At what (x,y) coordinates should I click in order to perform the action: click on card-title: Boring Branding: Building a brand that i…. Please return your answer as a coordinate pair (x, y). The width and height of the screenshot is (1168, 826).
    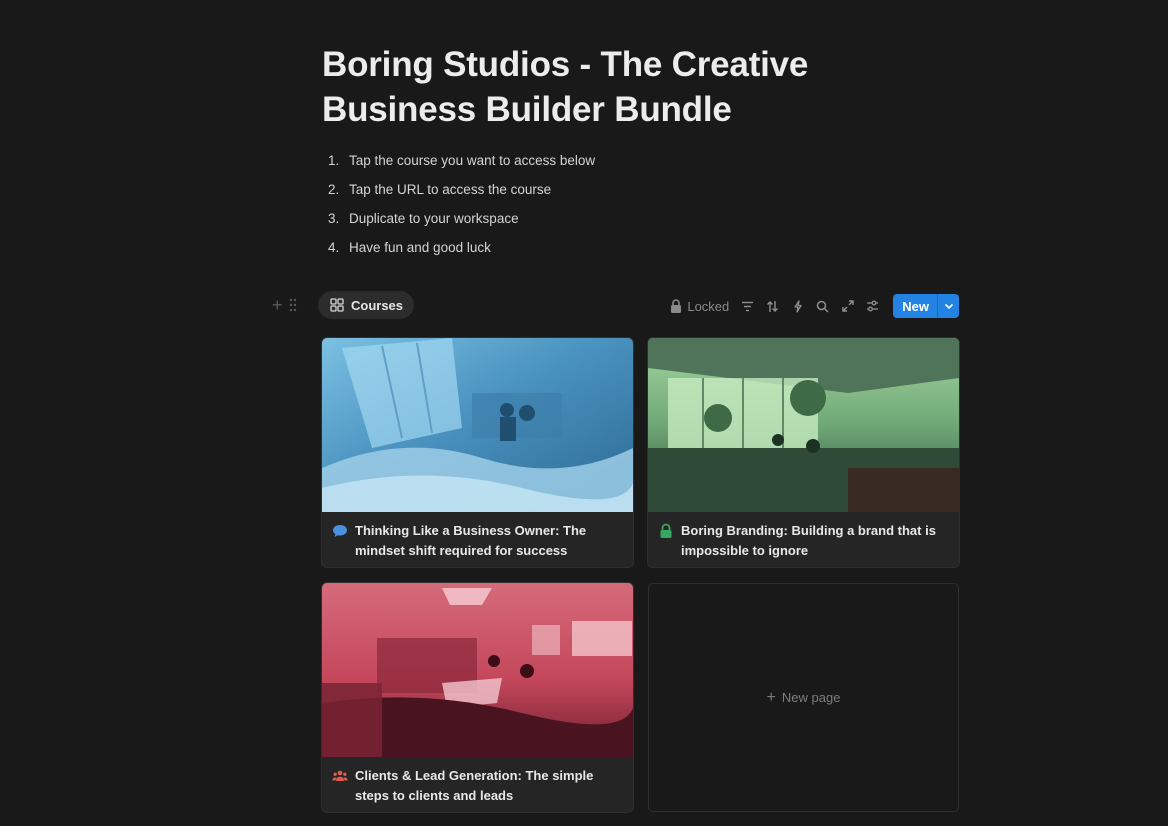
    Looking at the image, I should click on (808, 540).